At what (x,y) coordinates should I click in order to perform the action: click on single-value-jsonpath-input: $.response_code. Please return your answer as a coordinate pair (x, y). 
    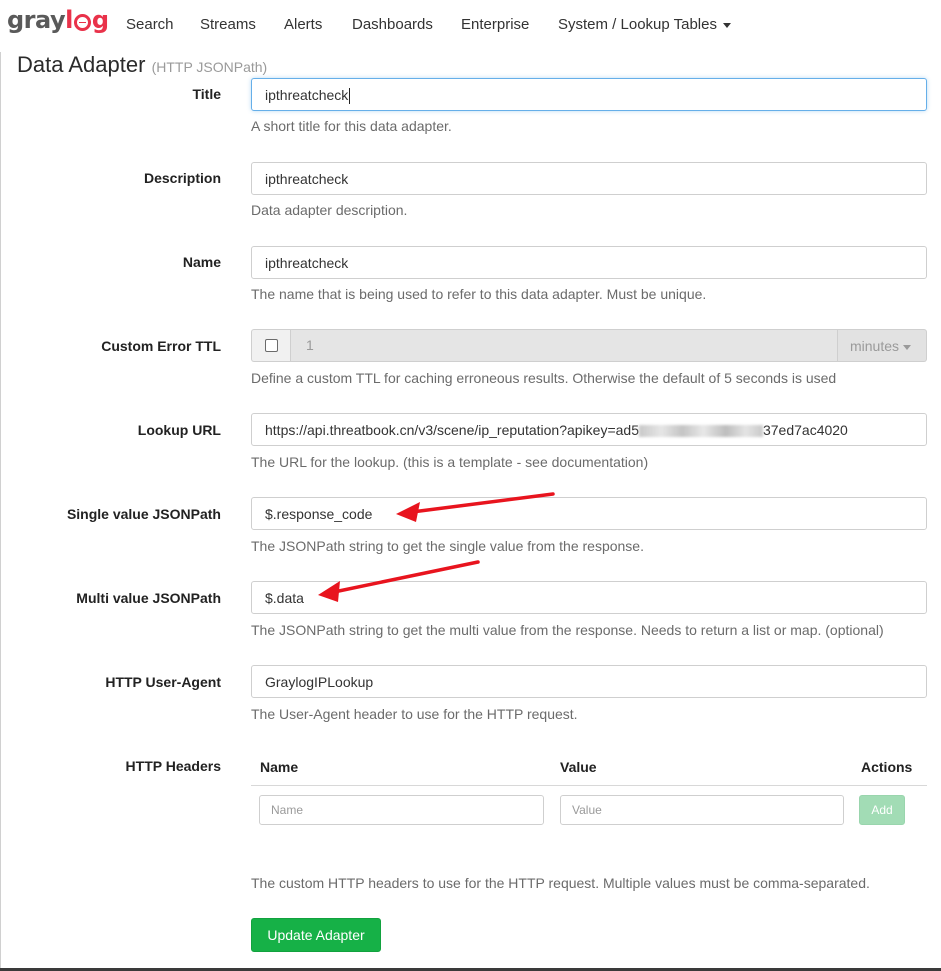
    Looking at the image, I should click on (589, 513).